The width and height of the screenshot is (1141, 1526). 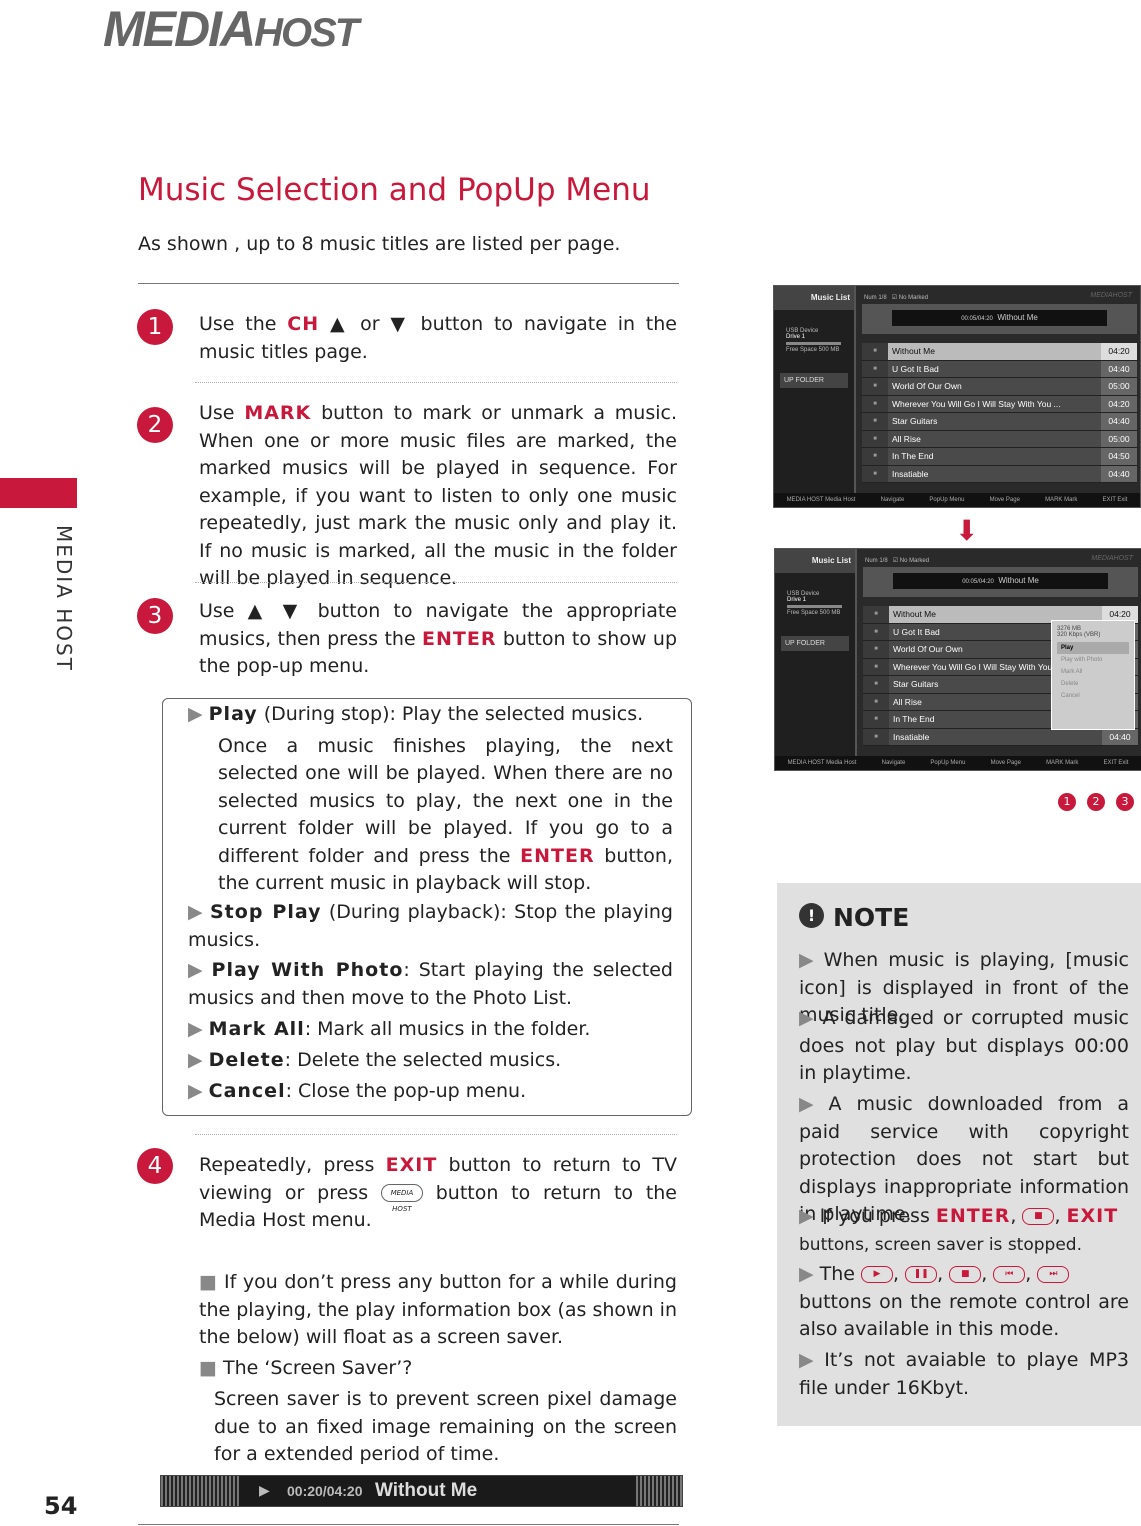 What do you see at coordinates (999, 457) in the screenshot?
I see `track-row: ■In The End04:50` at bounding box center [999, 457].